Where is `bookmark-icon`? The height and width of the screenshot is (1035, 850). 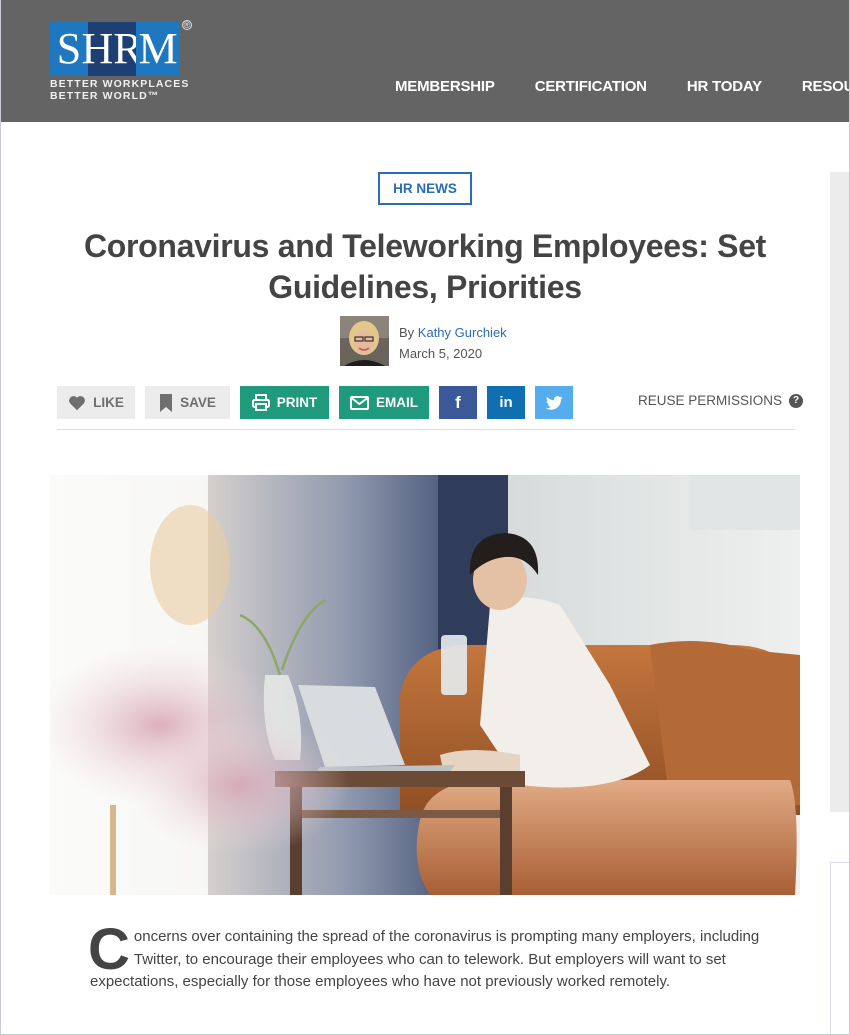 bookmark-icon is located at coordinates (166, 402).